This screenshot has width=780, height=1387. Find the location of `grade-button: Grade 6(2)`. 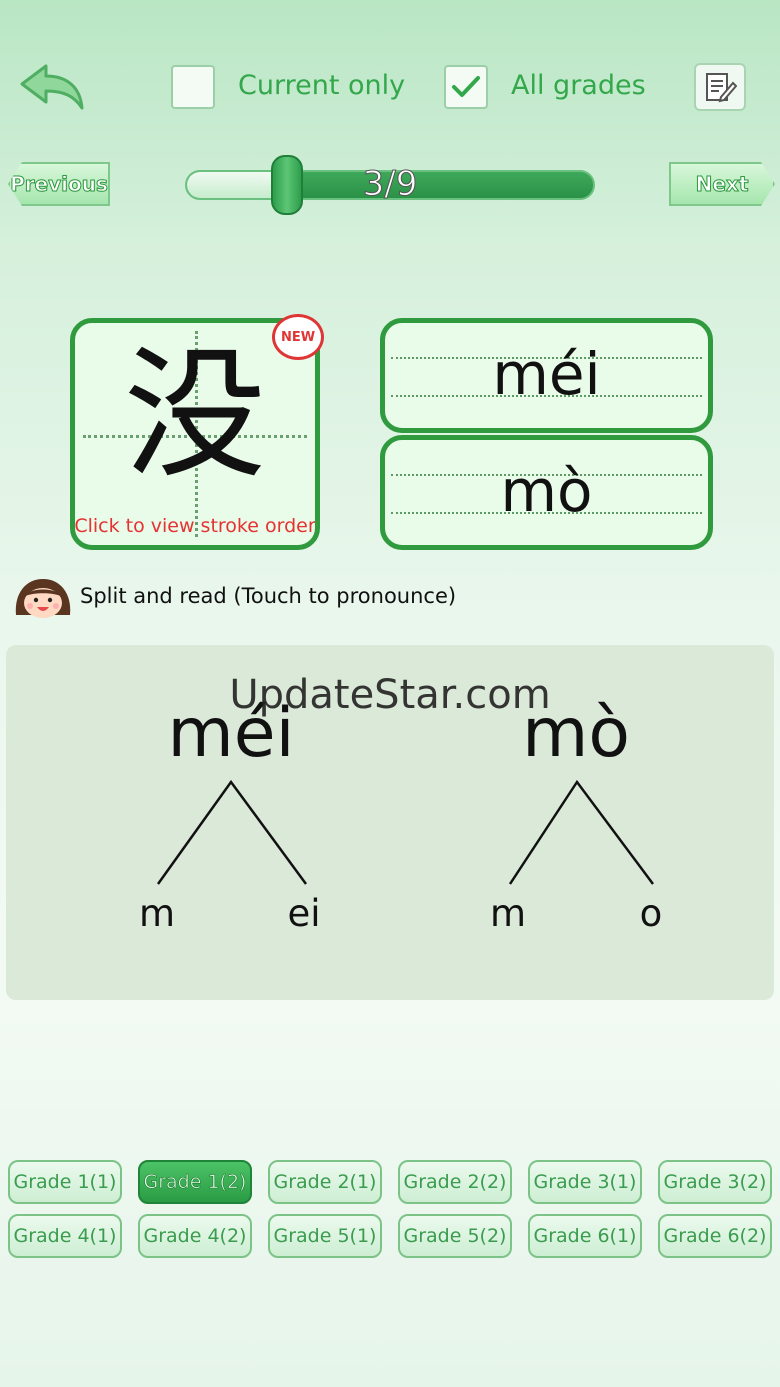

grade-button: Grade 6(2) is located at coordinates (715, 1236).